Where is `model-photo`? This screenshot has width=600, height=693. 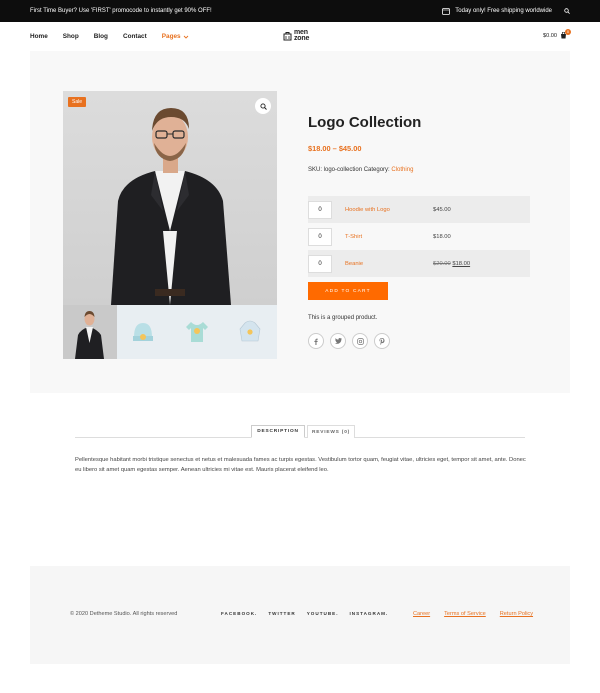 model-photo is located at coordinates (171, 206).